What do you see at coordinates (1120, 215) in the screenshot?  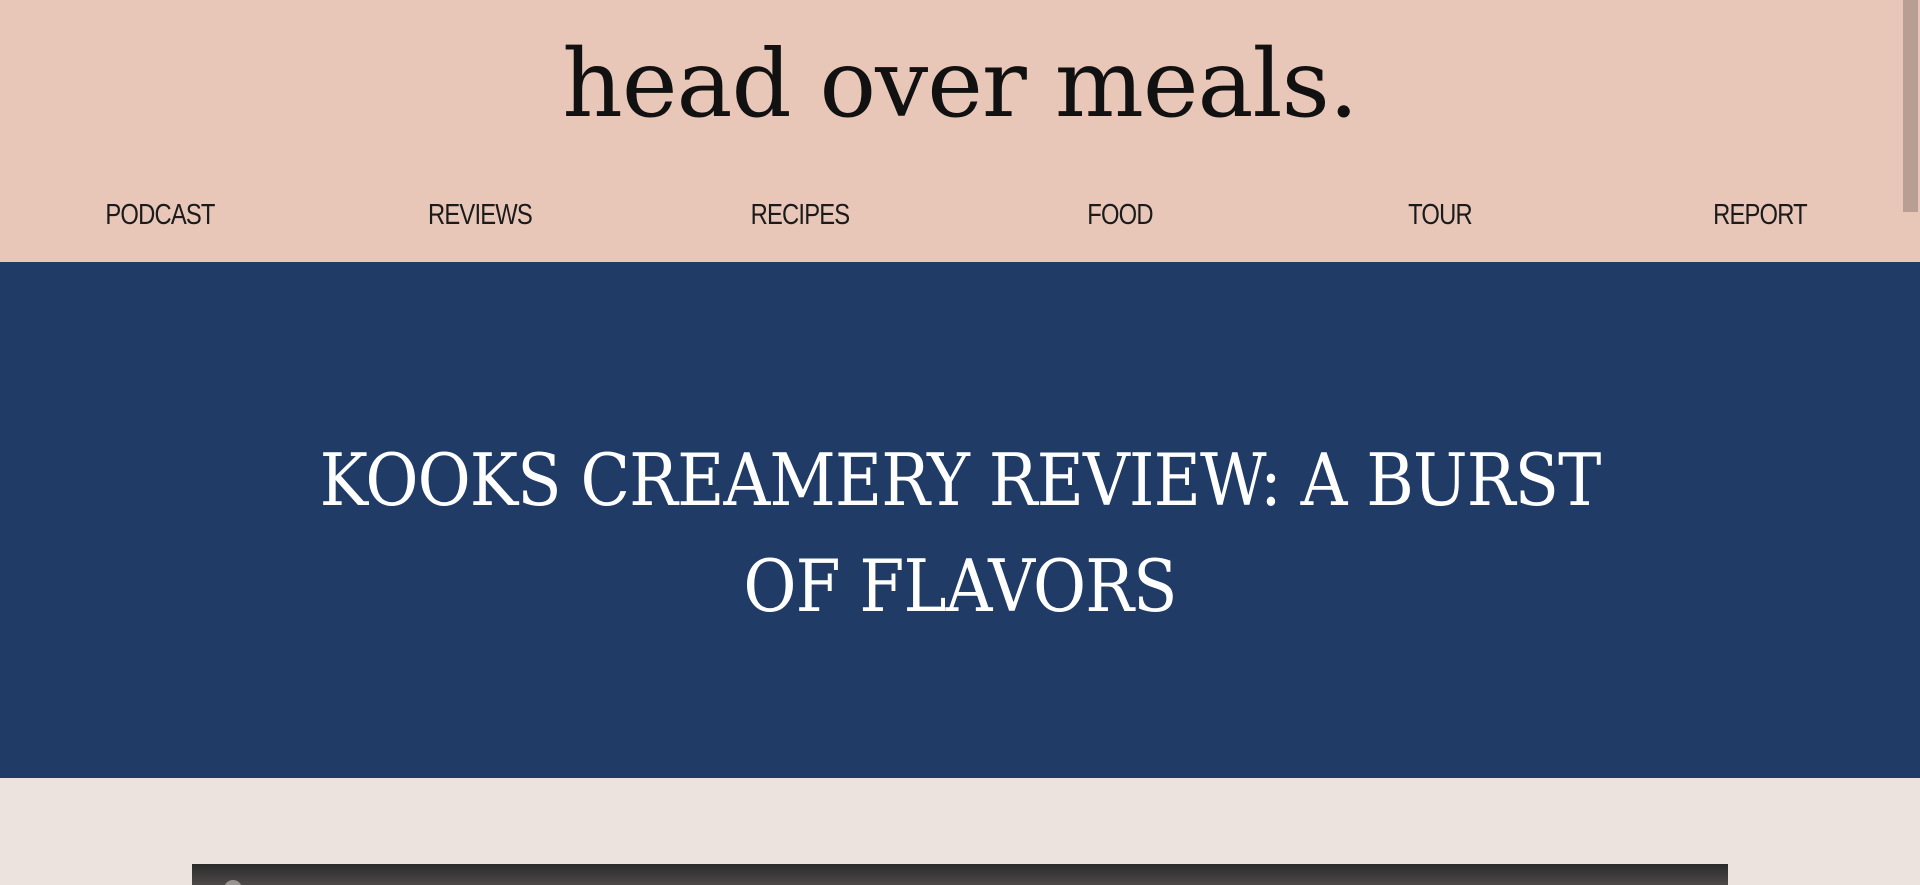 I see `nav-item-food: FOOD` at bounding box center [1120, 215].